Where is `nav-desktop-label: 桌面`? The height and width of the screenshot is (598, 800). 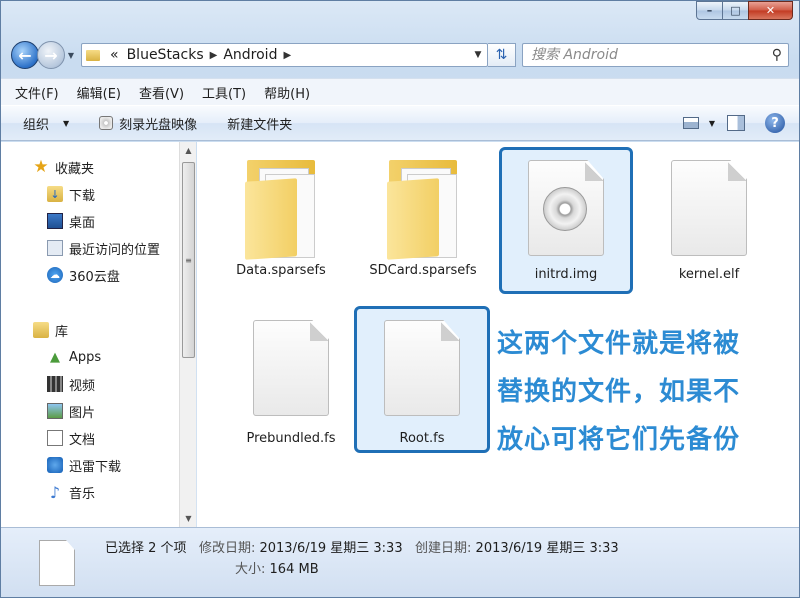
nav-desktop-label: 桌面 is located at coordinates (82, 223).